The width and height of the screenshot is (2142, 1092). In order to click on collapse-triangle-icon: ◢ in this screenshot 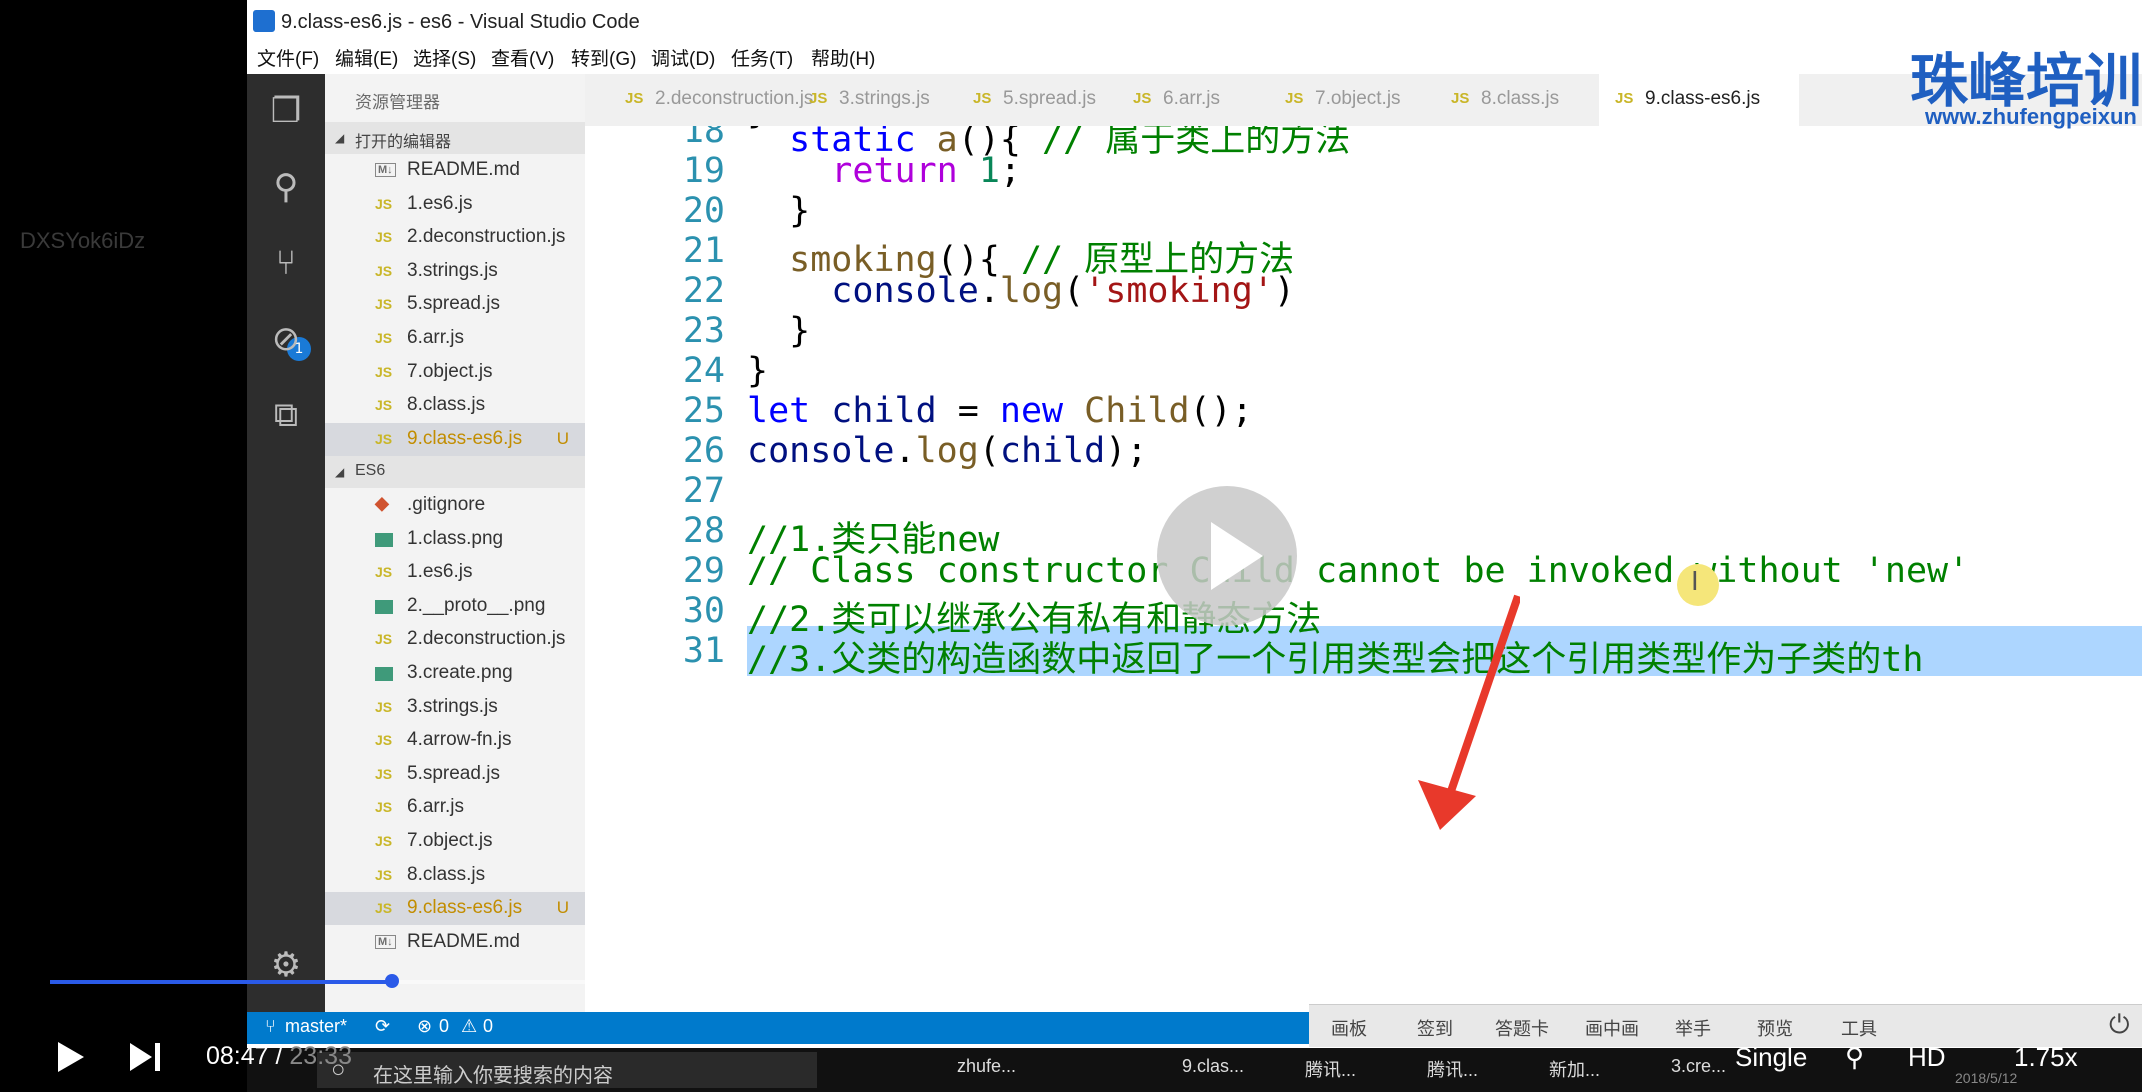, I will do `click(340, 138)`.